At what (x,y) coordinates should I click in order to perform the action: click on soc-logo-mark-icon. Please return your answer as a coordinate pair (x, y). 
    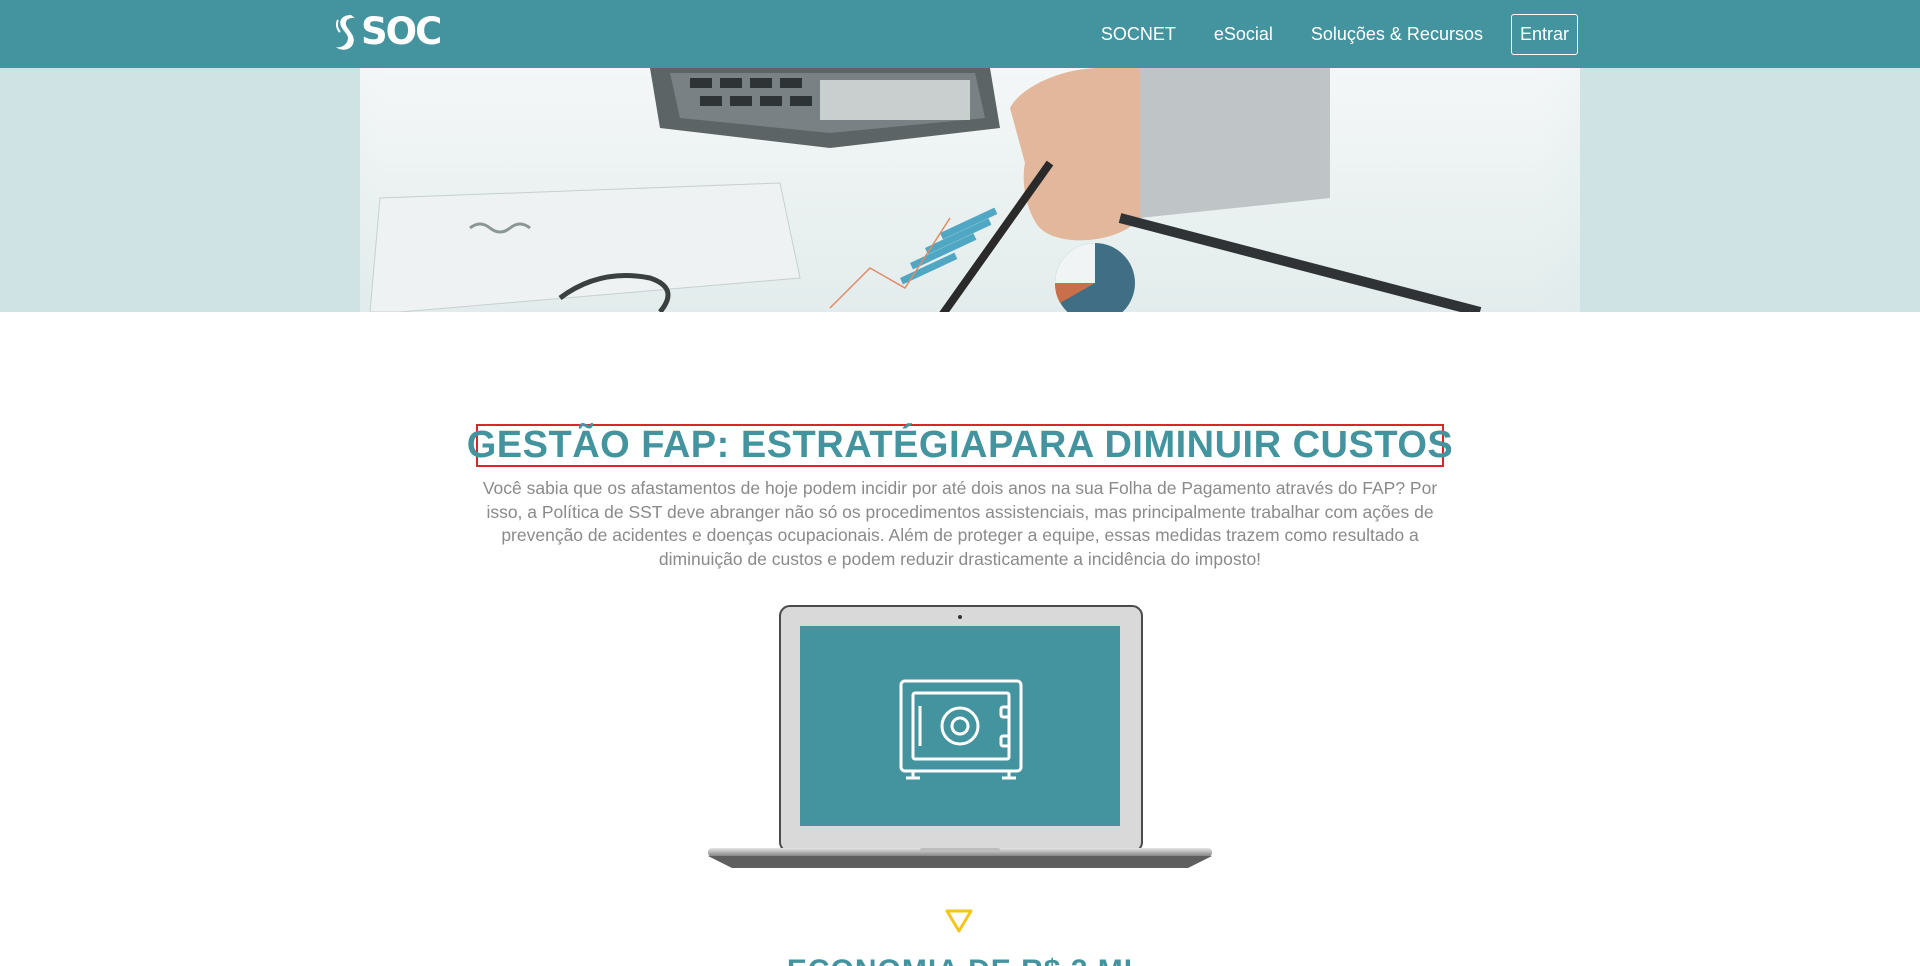
    Looking at the image, I should click on (345, 32).